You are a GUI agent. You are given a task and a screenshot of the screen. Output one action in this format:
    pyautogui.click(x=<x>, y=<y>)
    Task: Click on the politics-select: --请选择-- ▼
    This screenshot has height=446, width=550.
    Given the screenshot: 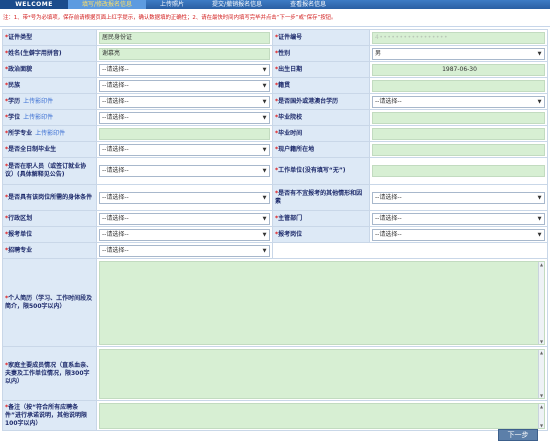 What is the action you would take?
    pyautogui.click(x=184, y=69)
    